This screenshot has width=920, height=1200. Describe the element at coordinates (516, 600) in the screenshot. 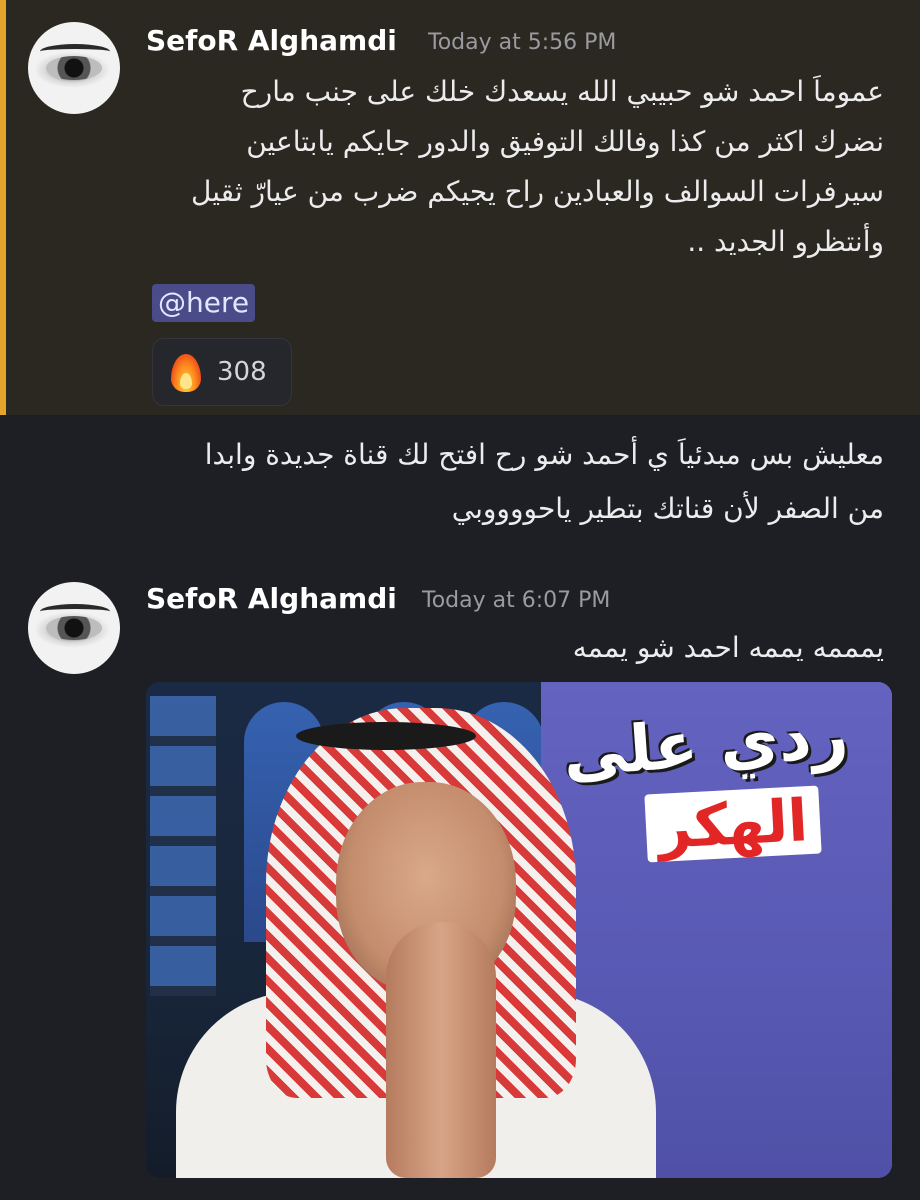

I see `timestamp: Today at 6:07 PM` at that location.